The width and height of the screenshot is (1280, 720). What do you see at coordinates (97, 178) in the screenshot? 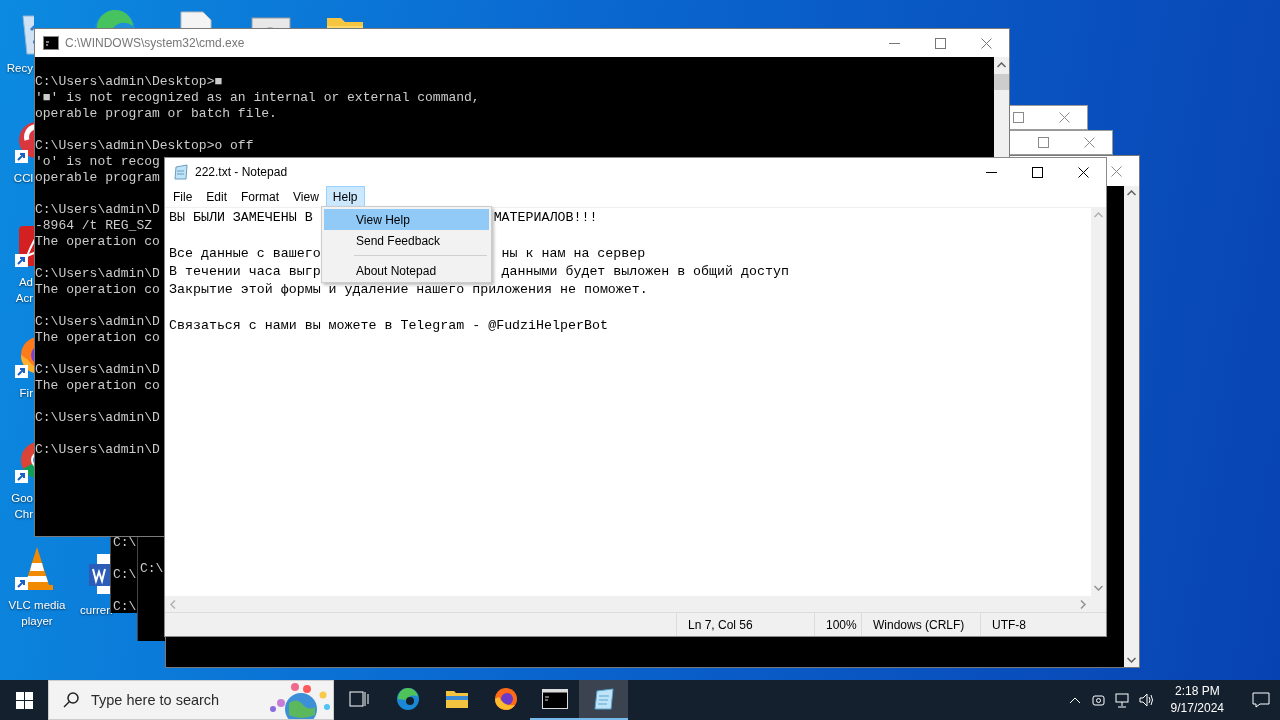
I see `console-line: operable program` at bounding box center [97, 178].